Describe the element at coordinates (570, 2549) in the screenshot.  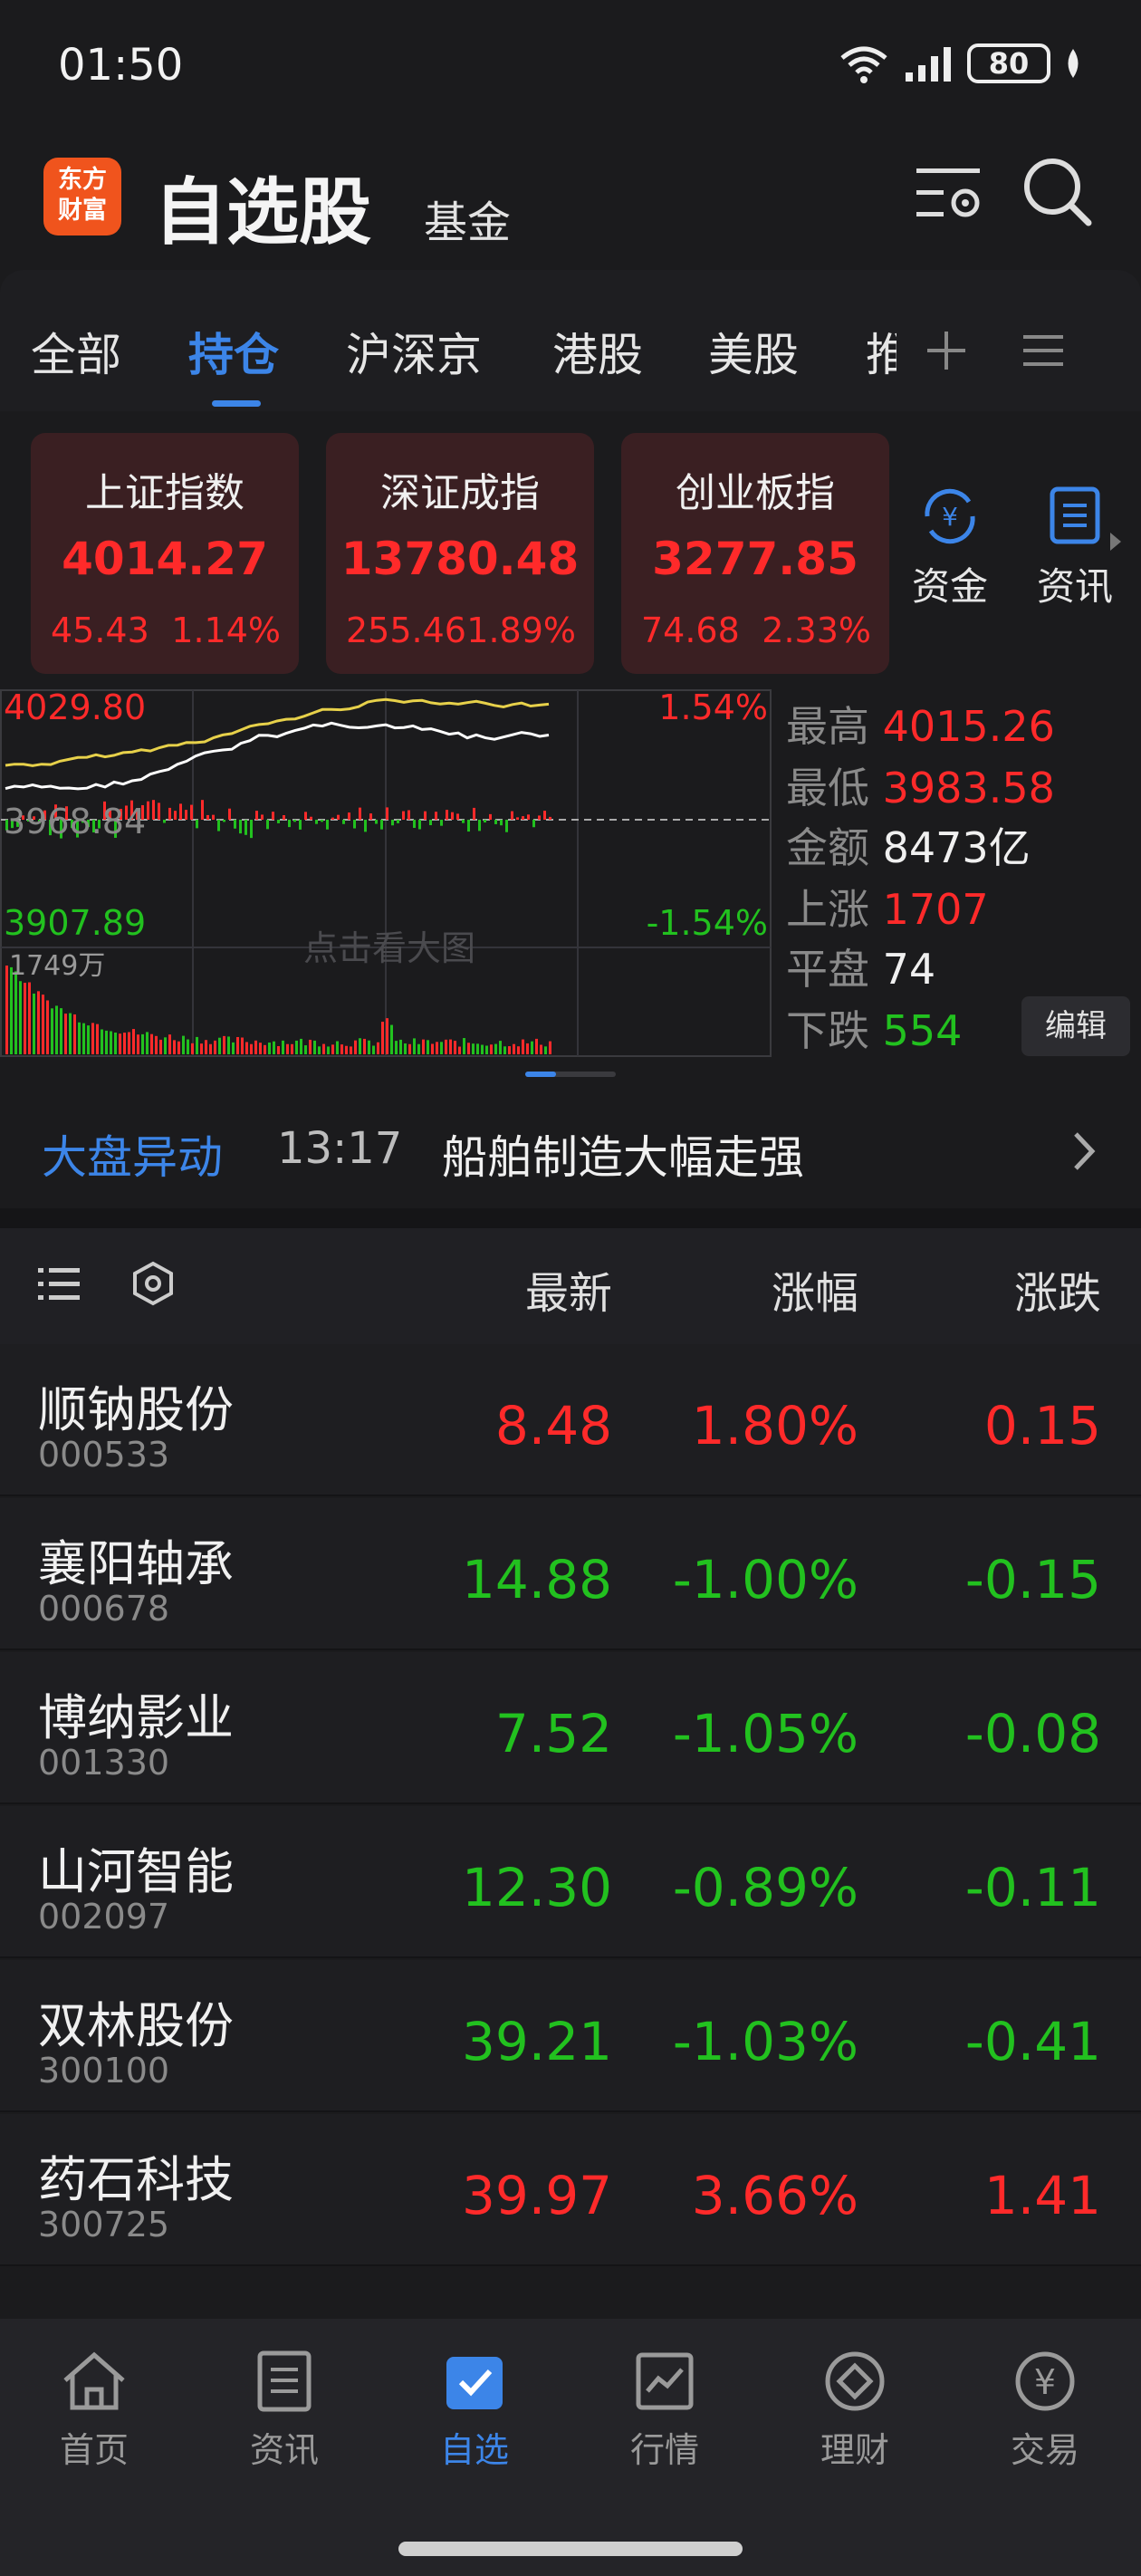
I see `home-indicator` at that location.